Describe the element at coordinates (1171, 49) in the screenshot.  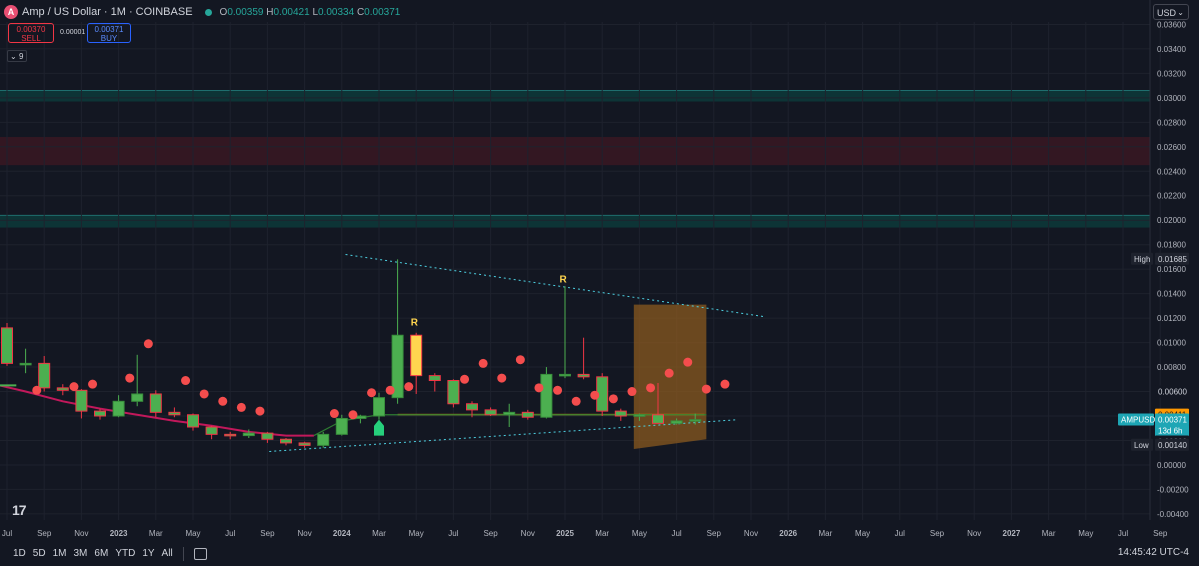
I see `y-tick-label: 0.03400` at that location.